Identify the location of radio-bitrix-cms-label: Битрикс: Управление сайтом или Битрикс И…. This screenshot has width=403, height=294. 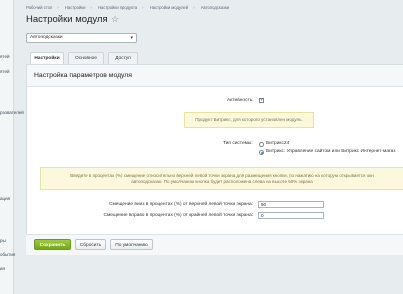
(331, 151).